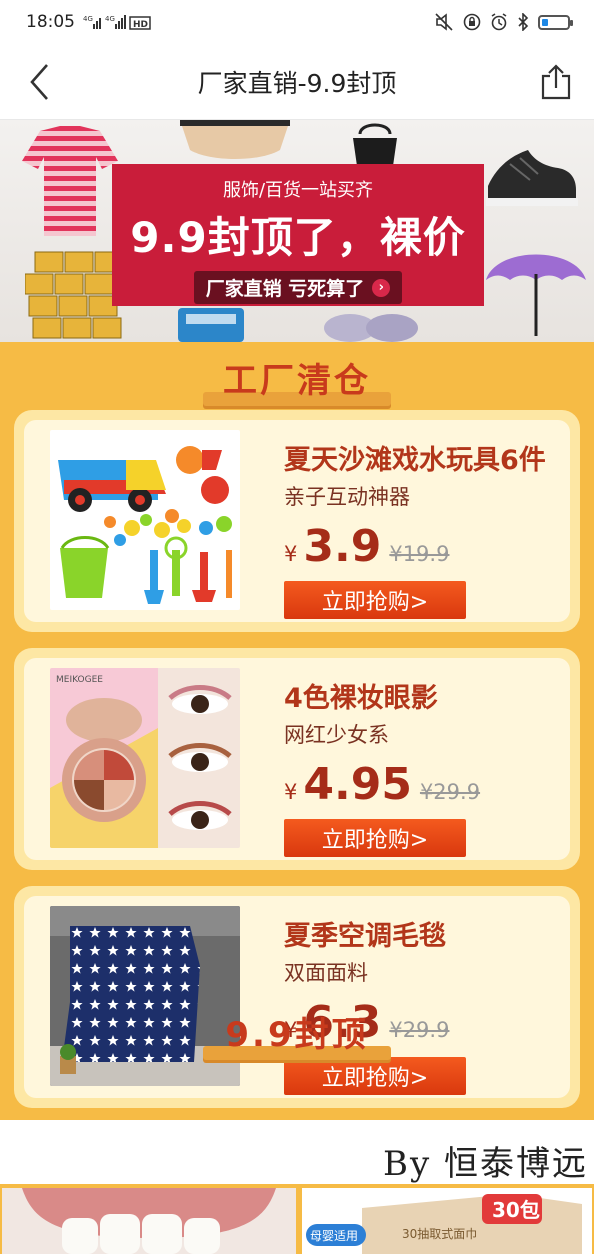 This screenshot has height=1254, width=594. What do you see at coordinates (555, 22) in the screenshot?
I see `battery-icon` at bounding box center [555, 22].